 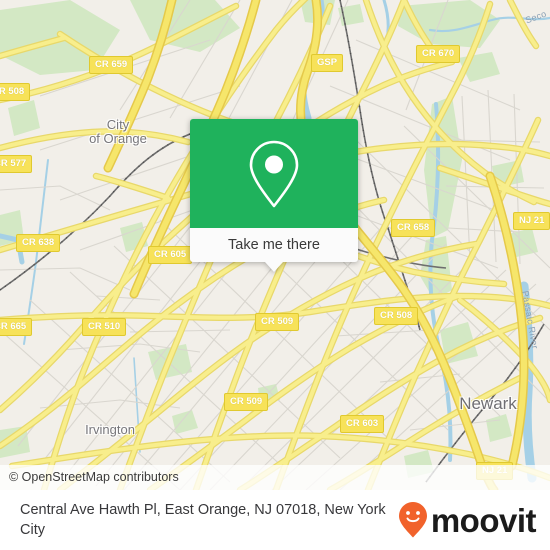 I want to click on road-shield-cr-508: CR 508, so click(x=396, y=316).